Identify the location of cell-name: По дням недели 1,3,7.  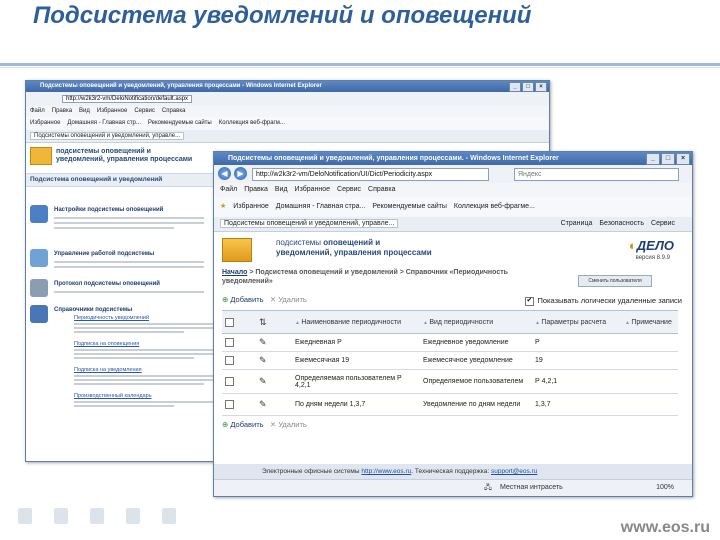
(356, 404).